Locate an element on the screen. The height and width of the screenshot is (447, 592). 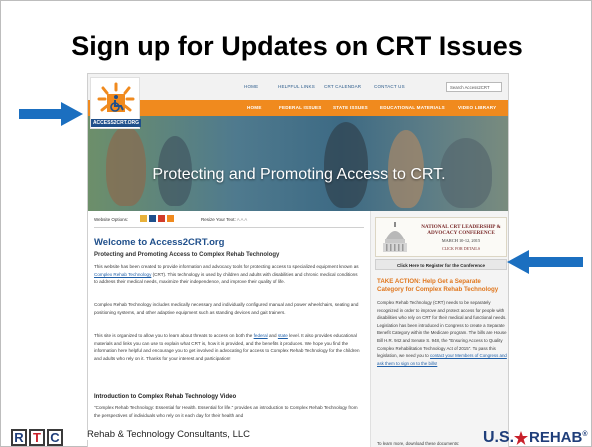
rtc-letter-r: R is located at coordinates (19, 437).